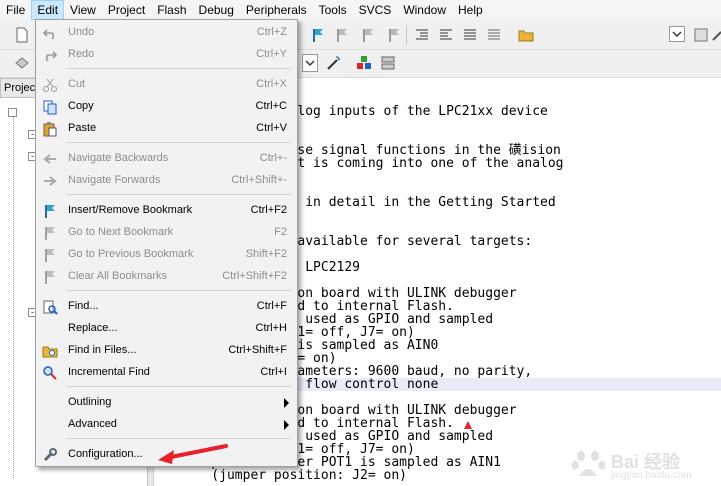 The width and height of the screenshot is (721, 486). What do you see at coordinates (48, 34) in the screenshot?
I see `undo-icon` at bounding box center [48, 34].